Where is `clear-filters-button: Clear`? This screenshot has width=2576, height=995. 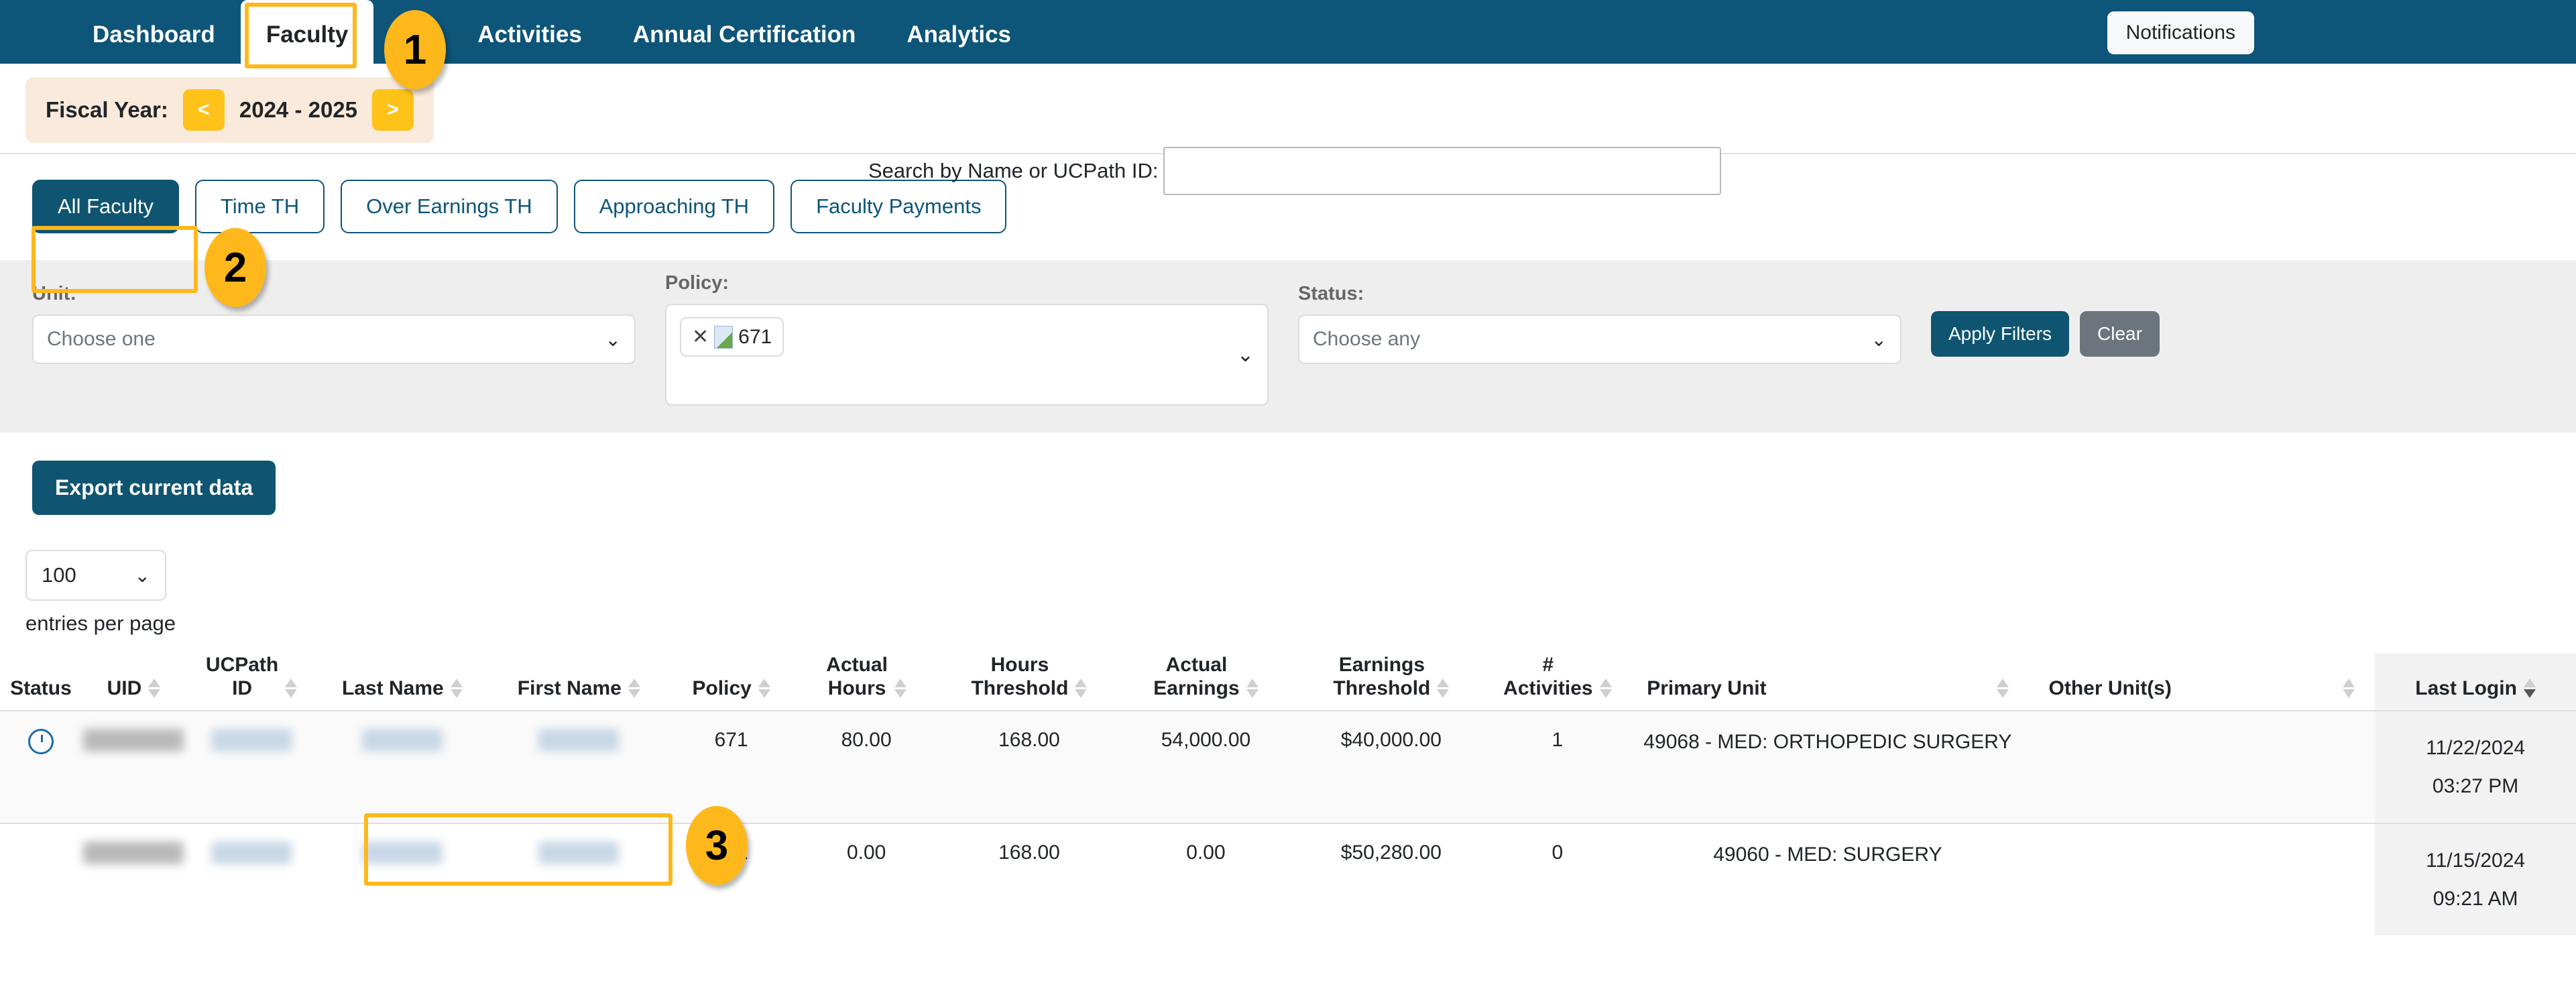
clear-filters-button: Clear is located at coordinates (2120, 334).